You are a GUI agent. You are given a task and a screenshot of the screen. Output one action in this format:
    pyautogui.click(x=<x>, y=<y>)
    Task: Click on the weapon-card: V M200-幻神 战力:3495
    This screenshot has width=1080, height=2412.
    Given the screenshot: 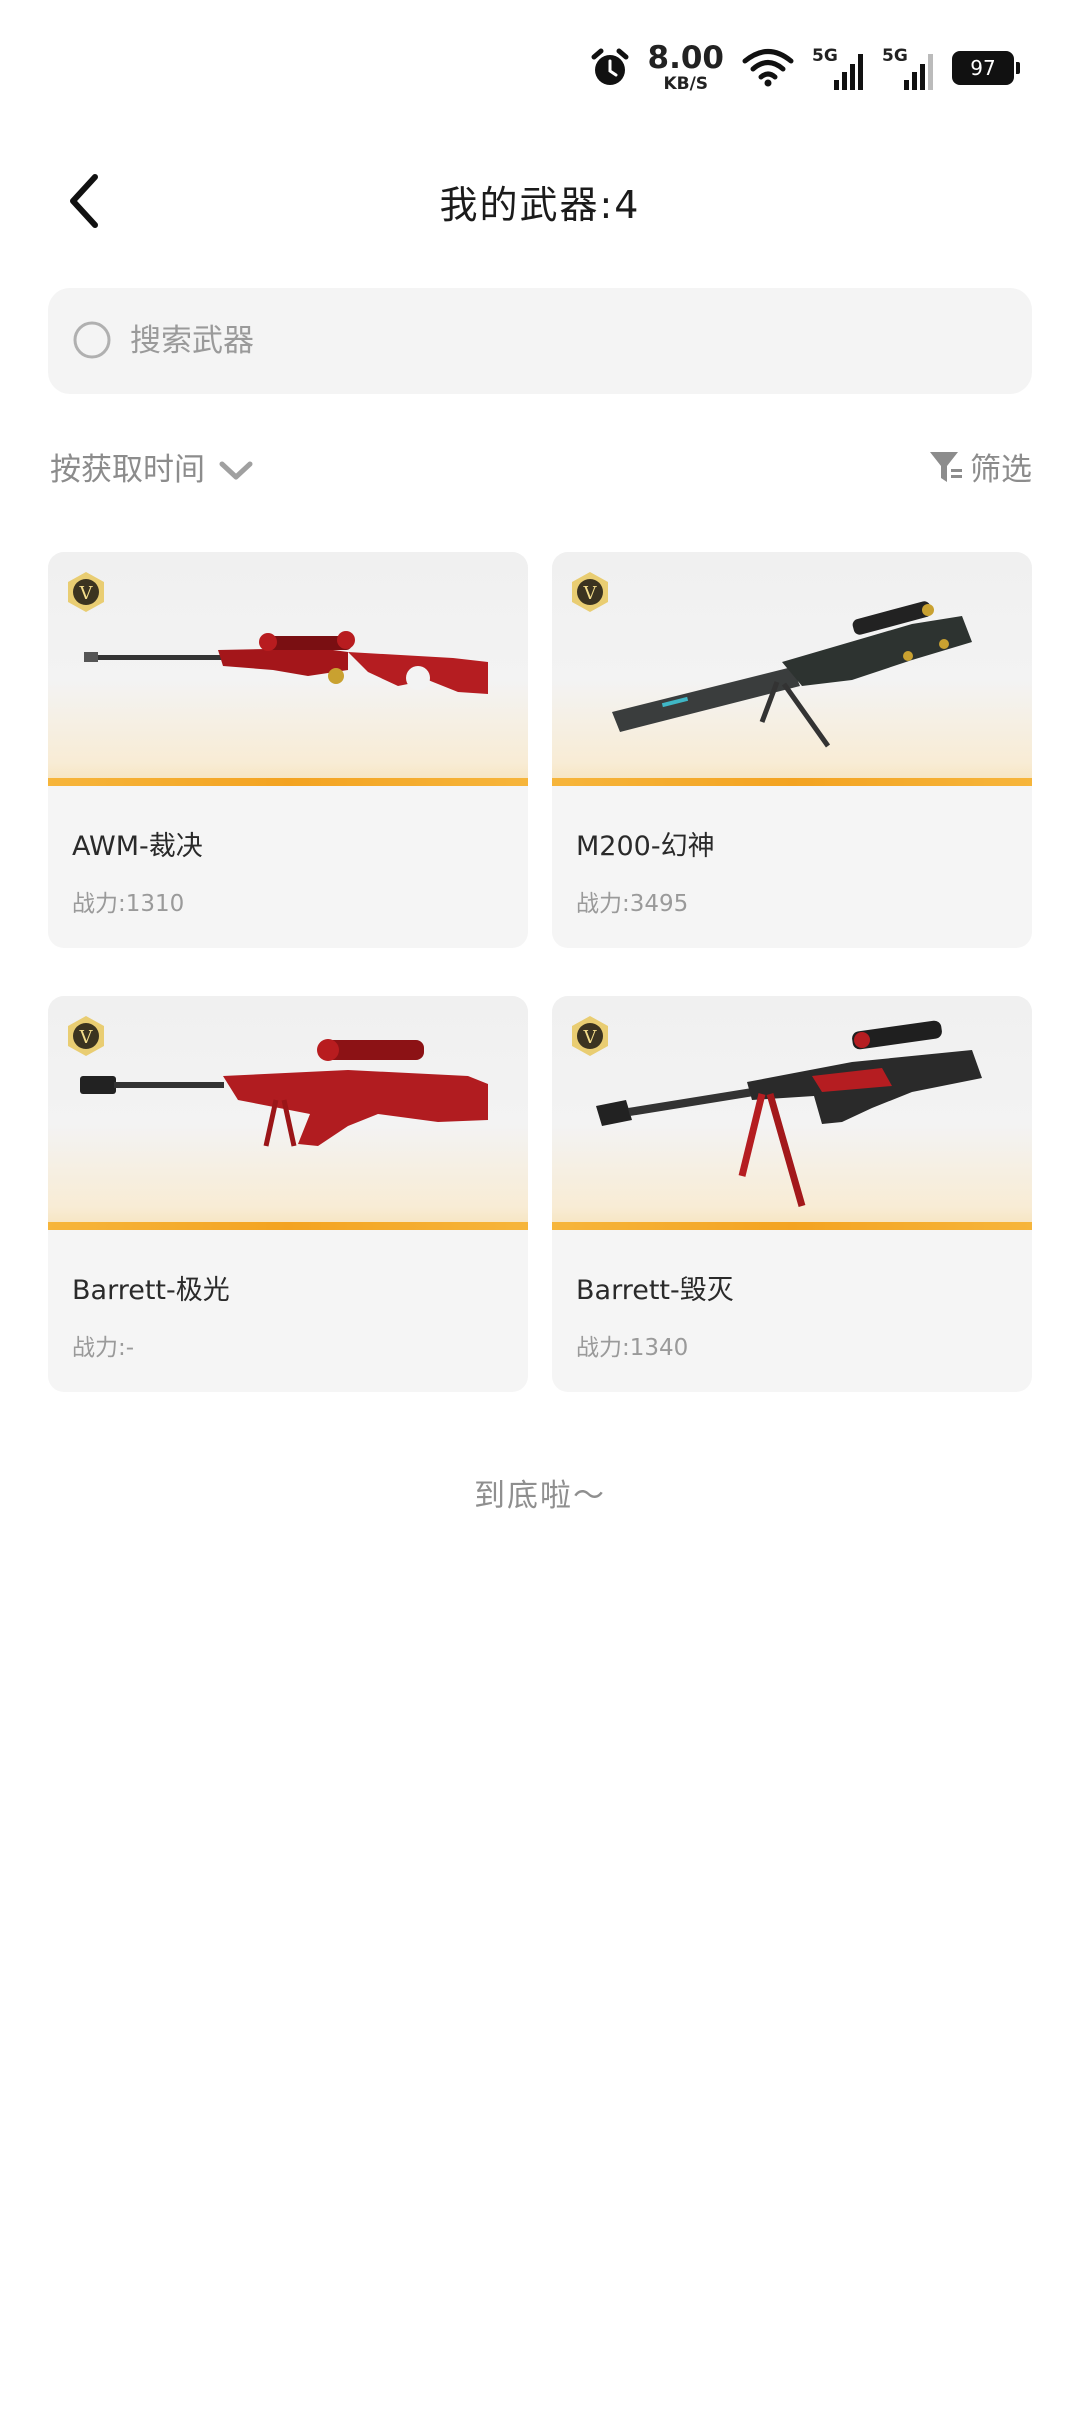 What is the action you would take?
    pyautogui.click(x=792, y=750)
    